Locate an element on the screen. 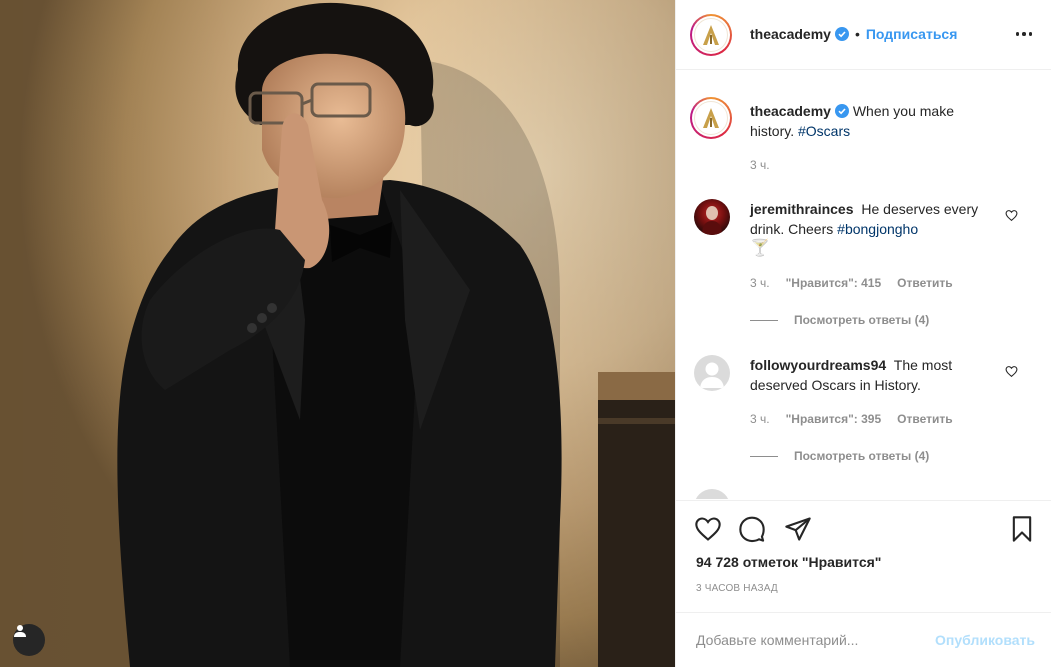 This screenshot has height=667, width=1051. comment-emoji: 🍸 is located at coordinates (760, 248).